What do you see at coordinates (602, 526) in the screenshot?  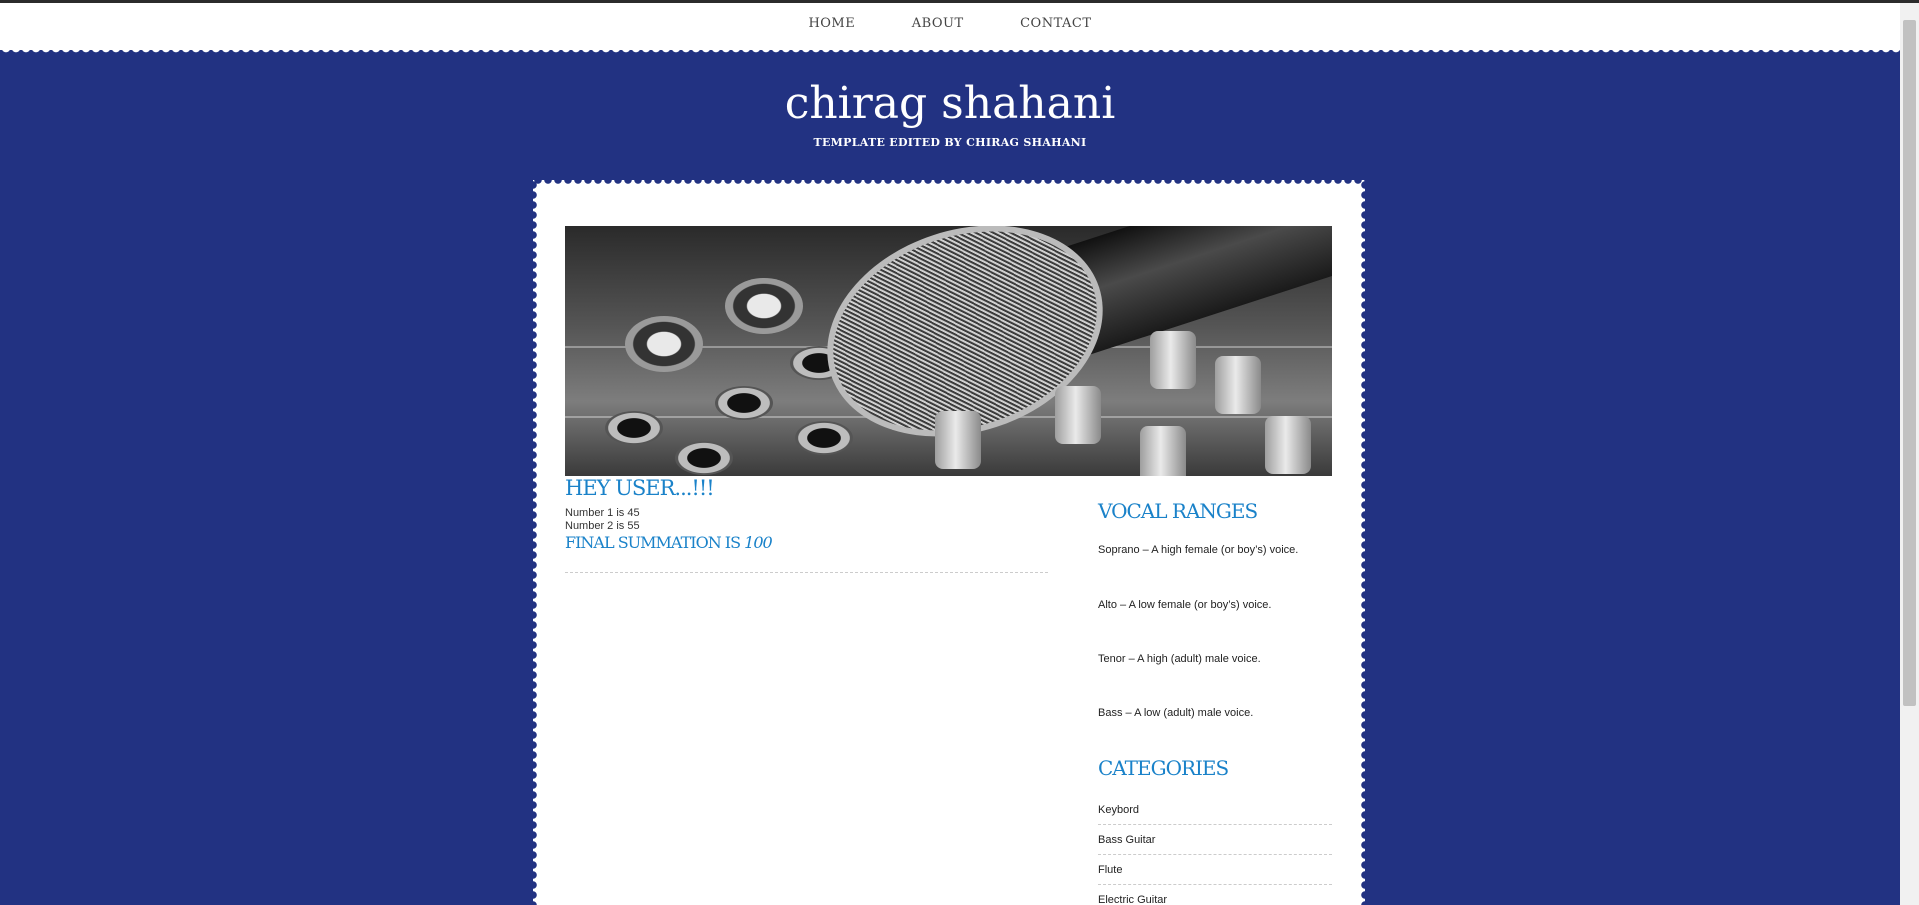 I see `post-number-2: Number 2 is 55` at bounding box center [602, 526].